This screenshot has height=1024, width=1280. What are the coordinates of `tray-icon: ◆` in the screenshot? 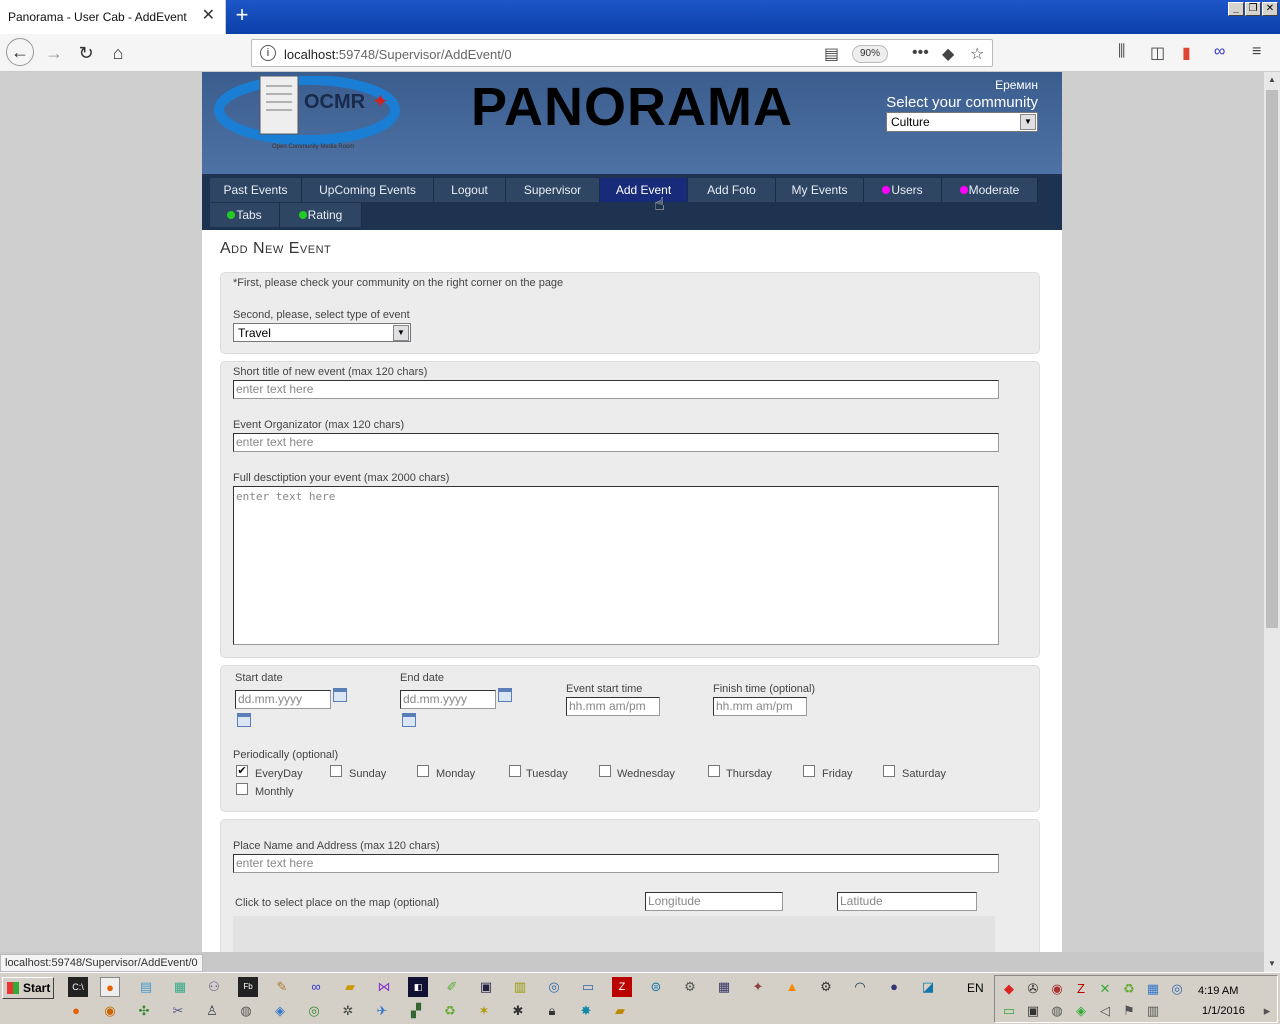 It's located at (1009, 989).